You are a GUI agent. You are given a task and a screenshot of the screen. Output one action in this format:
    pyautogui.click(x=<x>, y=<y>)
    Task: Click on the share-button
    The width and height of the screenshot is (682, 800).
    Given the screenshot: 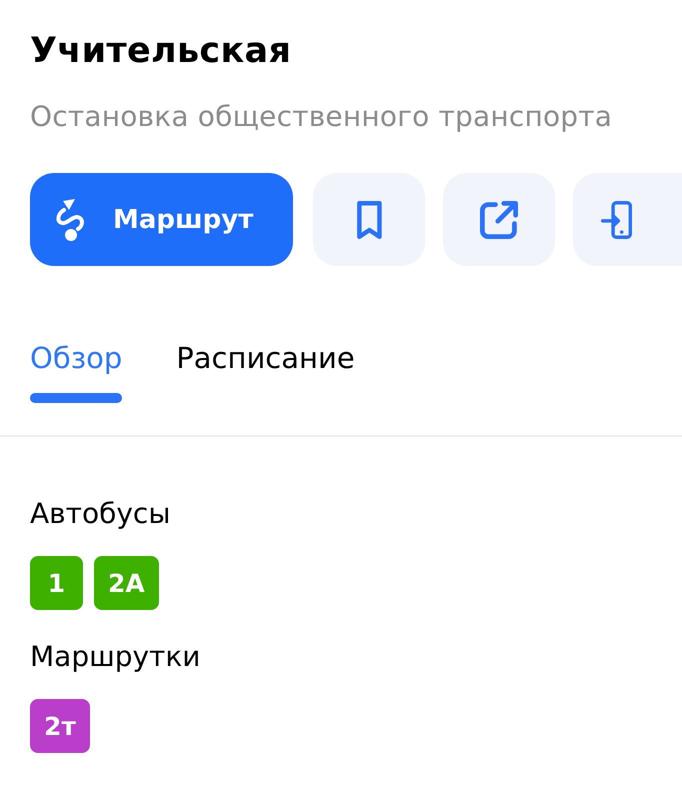 What is the action you would take?
    pyautogui.click(x=499, y=219)
    